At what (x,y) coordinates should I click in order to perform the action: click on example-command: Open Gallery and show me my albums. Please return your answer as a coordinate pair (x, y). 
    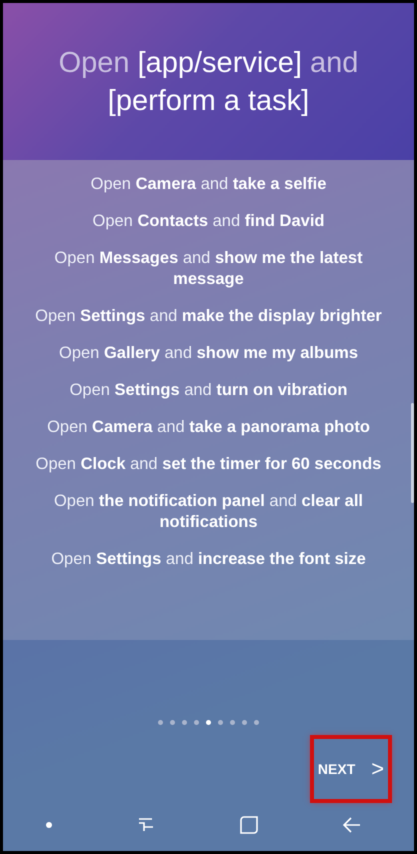
    Looking at the image, I should click on (208, 353).